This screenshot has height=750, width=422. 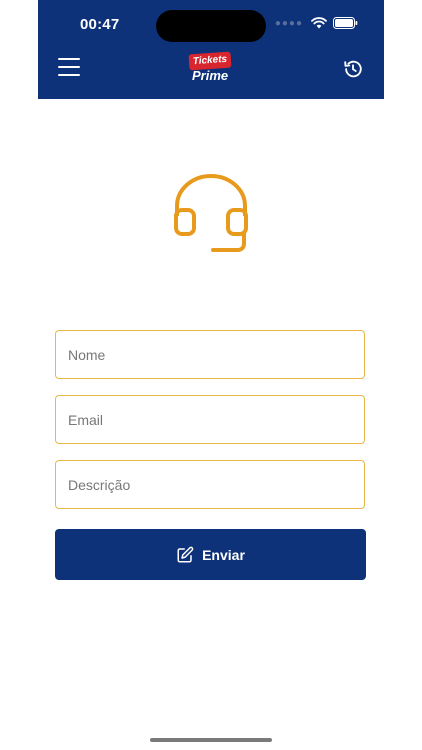 I want to click on history-icon, so click(x=353, y=69).